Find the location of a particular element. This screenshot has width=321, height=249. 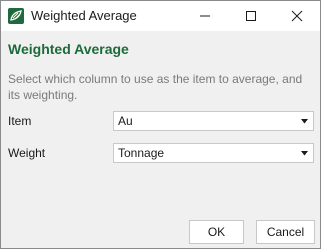

ok-button: OK is located at coordinates (216, 232).